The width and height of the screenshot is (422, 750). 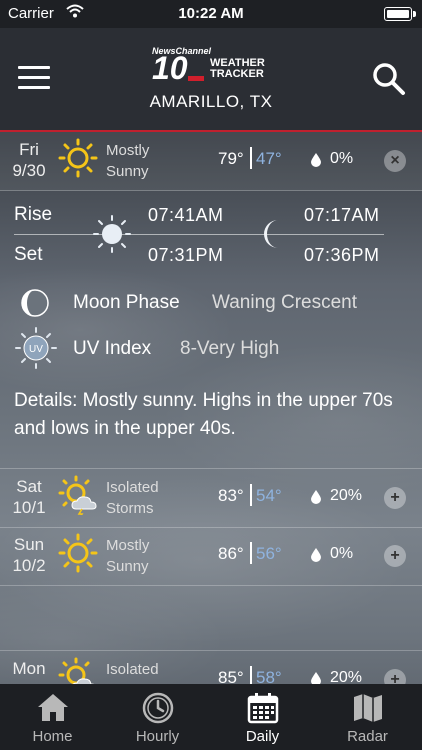 I want to click on divider, so click(x=199, y=234).